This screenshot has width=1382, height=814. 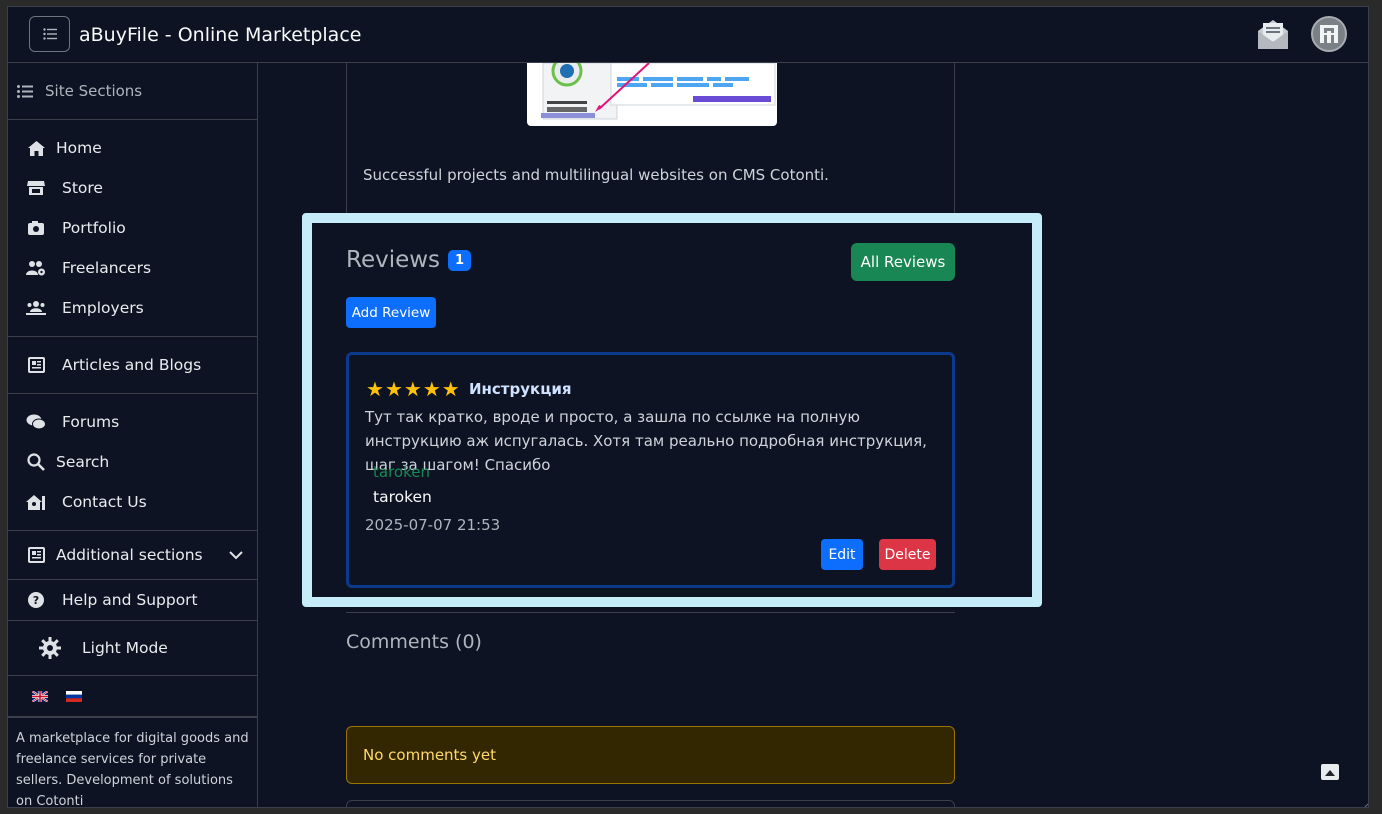 What do you see at coordinates (94, 91) in the screenshot?
I see `sidebar-heading-label: Site Sections` at bounding box center [94, 91].